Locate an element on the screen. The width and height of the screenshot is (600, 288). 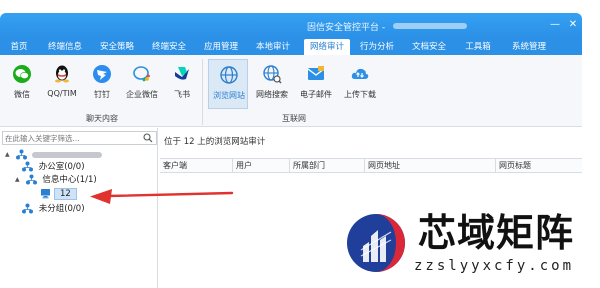
email-button: 电子邮件 is located at coordinates (316, 84).